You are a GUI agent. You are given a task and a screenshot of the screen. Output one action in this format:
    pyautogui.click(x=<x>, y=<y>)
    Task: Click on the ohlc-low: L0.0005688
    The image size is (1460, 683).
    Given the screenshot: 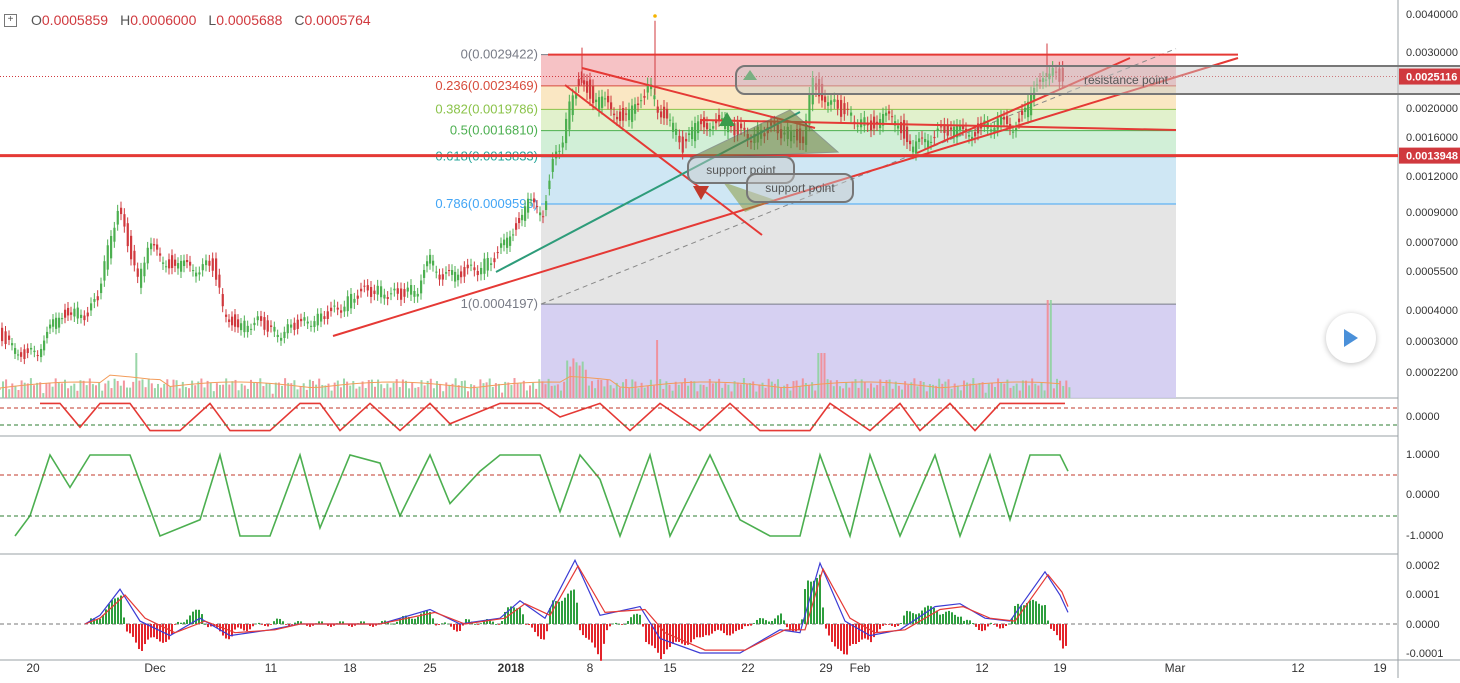 What is the action you would take?
    pyautogui.click(x=245, y=20)
    